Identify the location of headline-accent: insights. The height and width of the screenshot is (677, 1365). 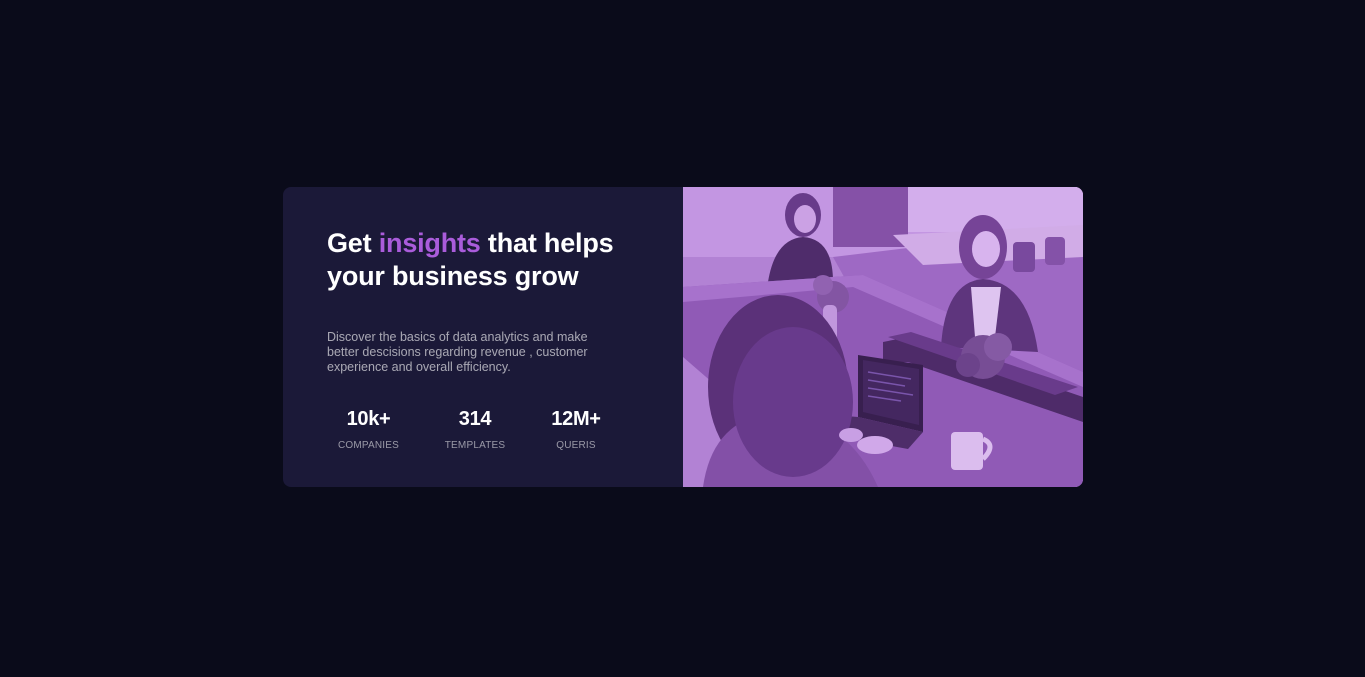
(429, 243).